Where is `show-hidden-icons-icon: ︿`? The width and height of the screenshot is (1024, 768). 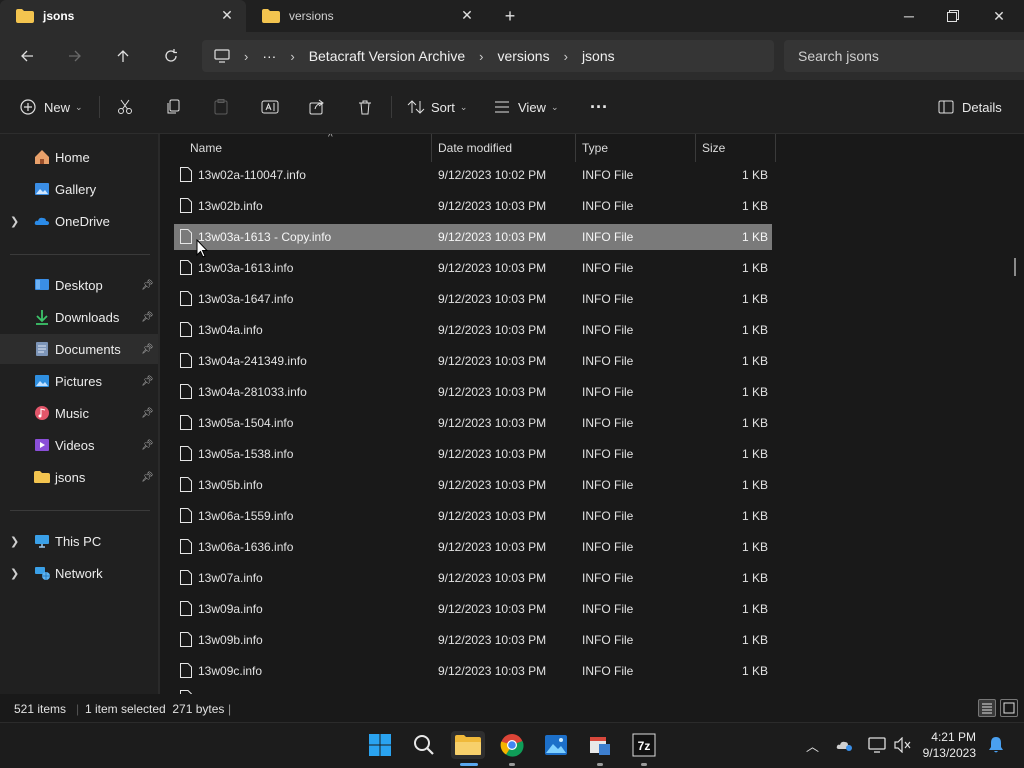
show-hidden-icons-icon: ︿ is located at coordinates (812, 745).